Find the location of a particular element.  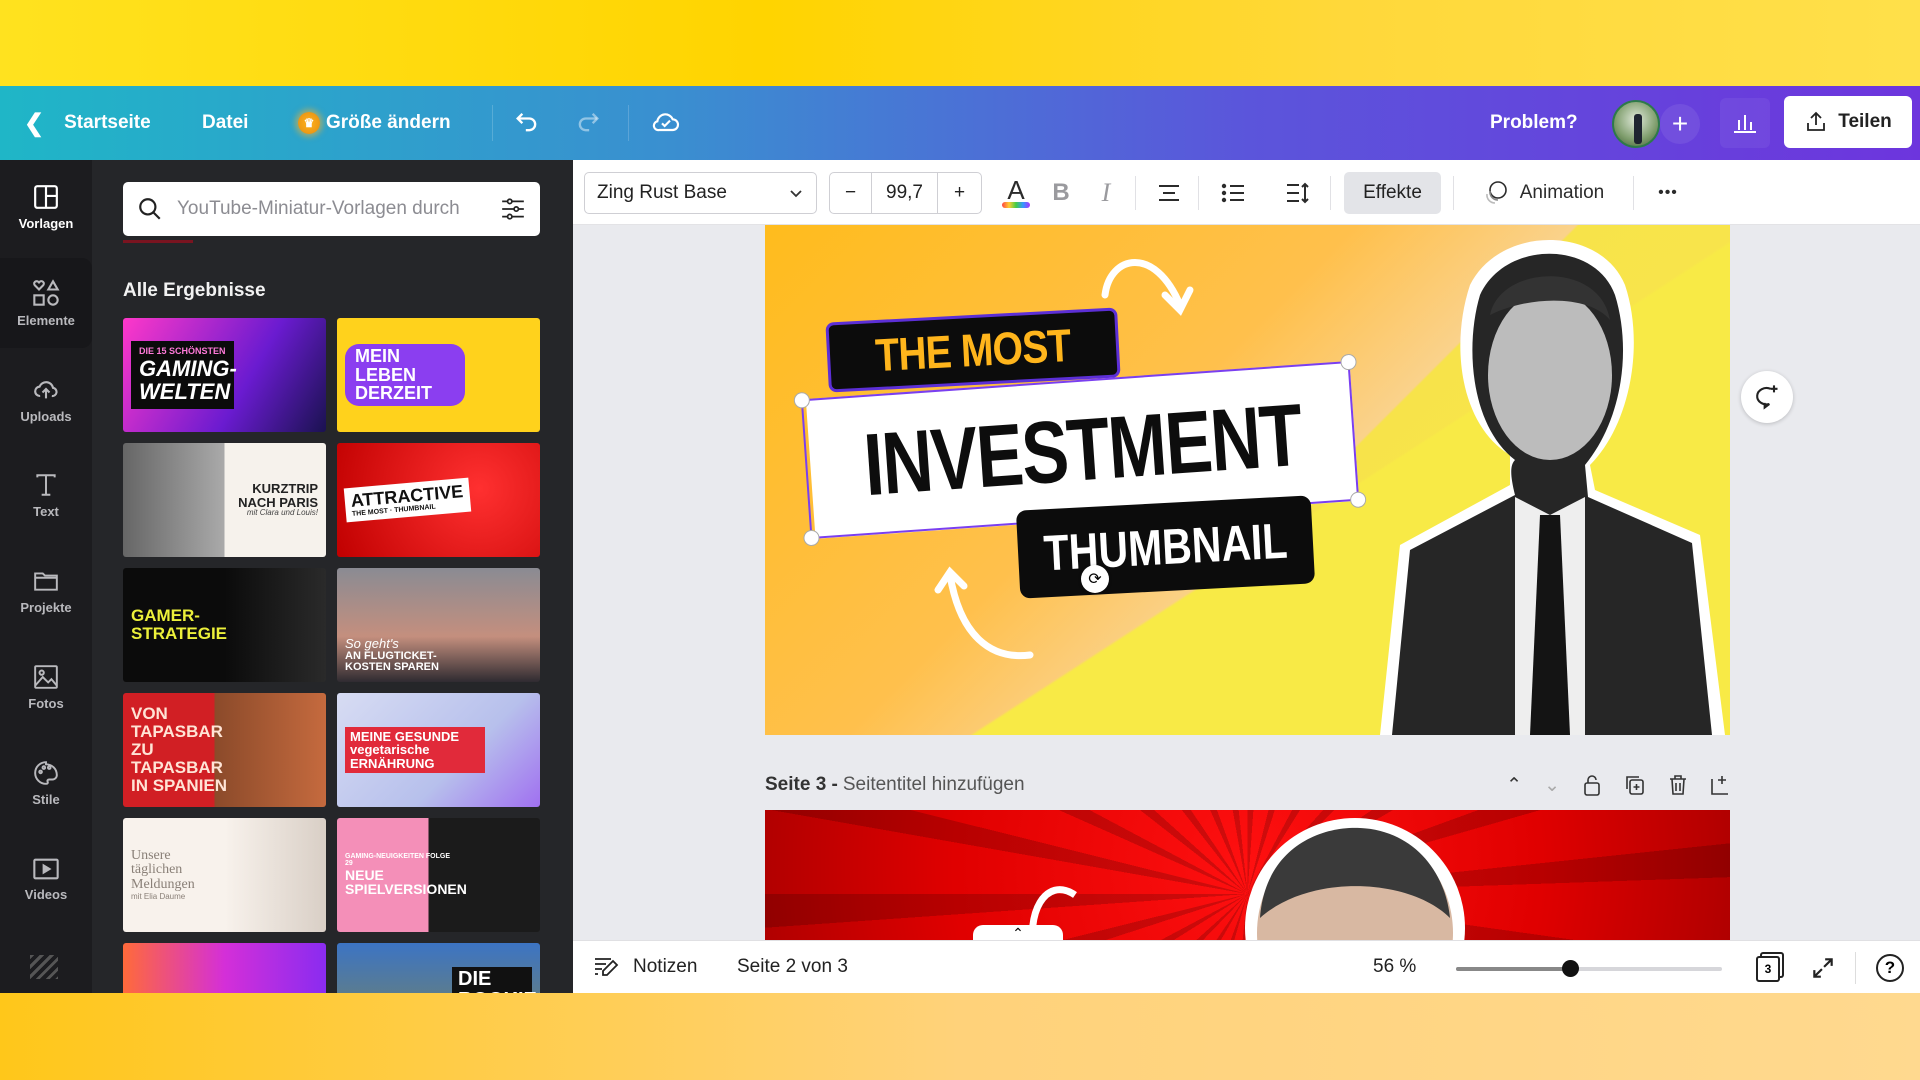

template-search-input is located at coordinates (338, 209).